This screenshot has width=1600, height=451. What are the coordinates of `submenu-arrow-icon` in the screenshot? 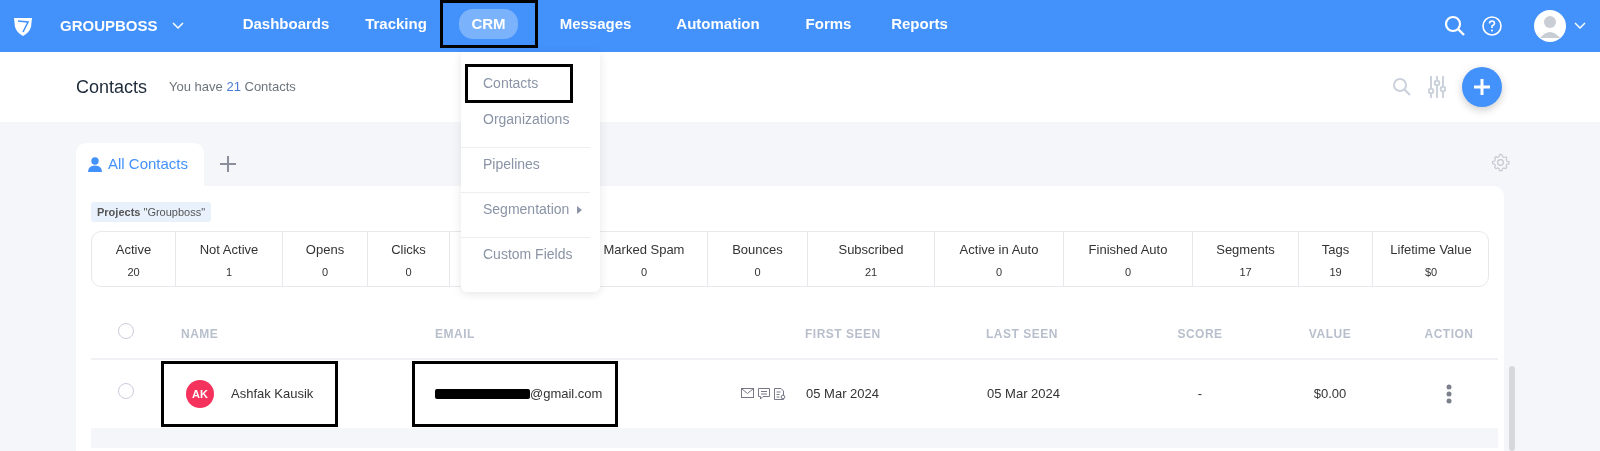 It's located at (580, 210).